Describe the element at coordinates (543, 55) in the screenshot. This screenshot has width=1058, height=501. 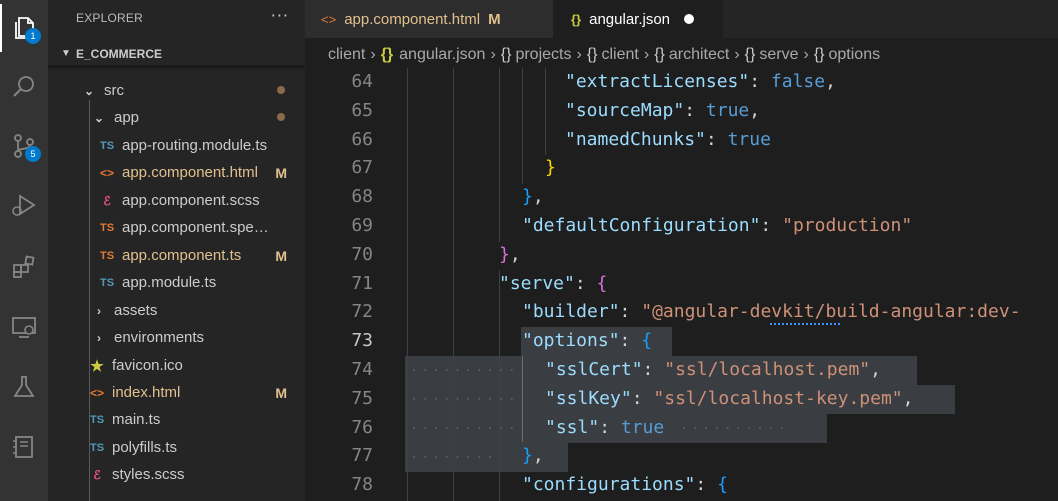
I see `breadcrumb-item: projects` at that location.